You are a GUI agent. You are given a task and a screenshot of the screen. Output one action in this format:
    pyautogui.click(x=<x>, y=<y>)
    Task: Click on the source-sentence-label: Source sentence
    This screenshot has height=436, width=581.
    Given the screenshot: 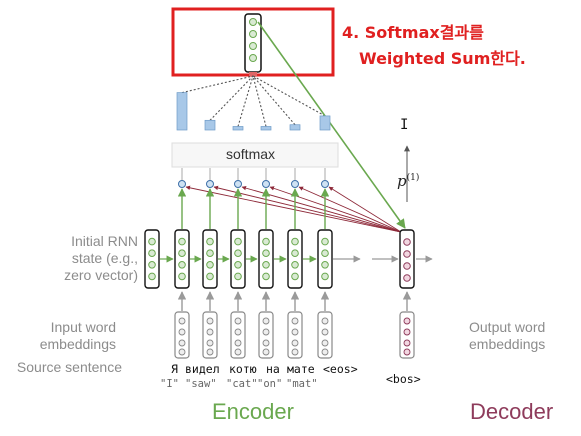 What is the action you would take?
    pyautogui.click(x=69, y=367)
    